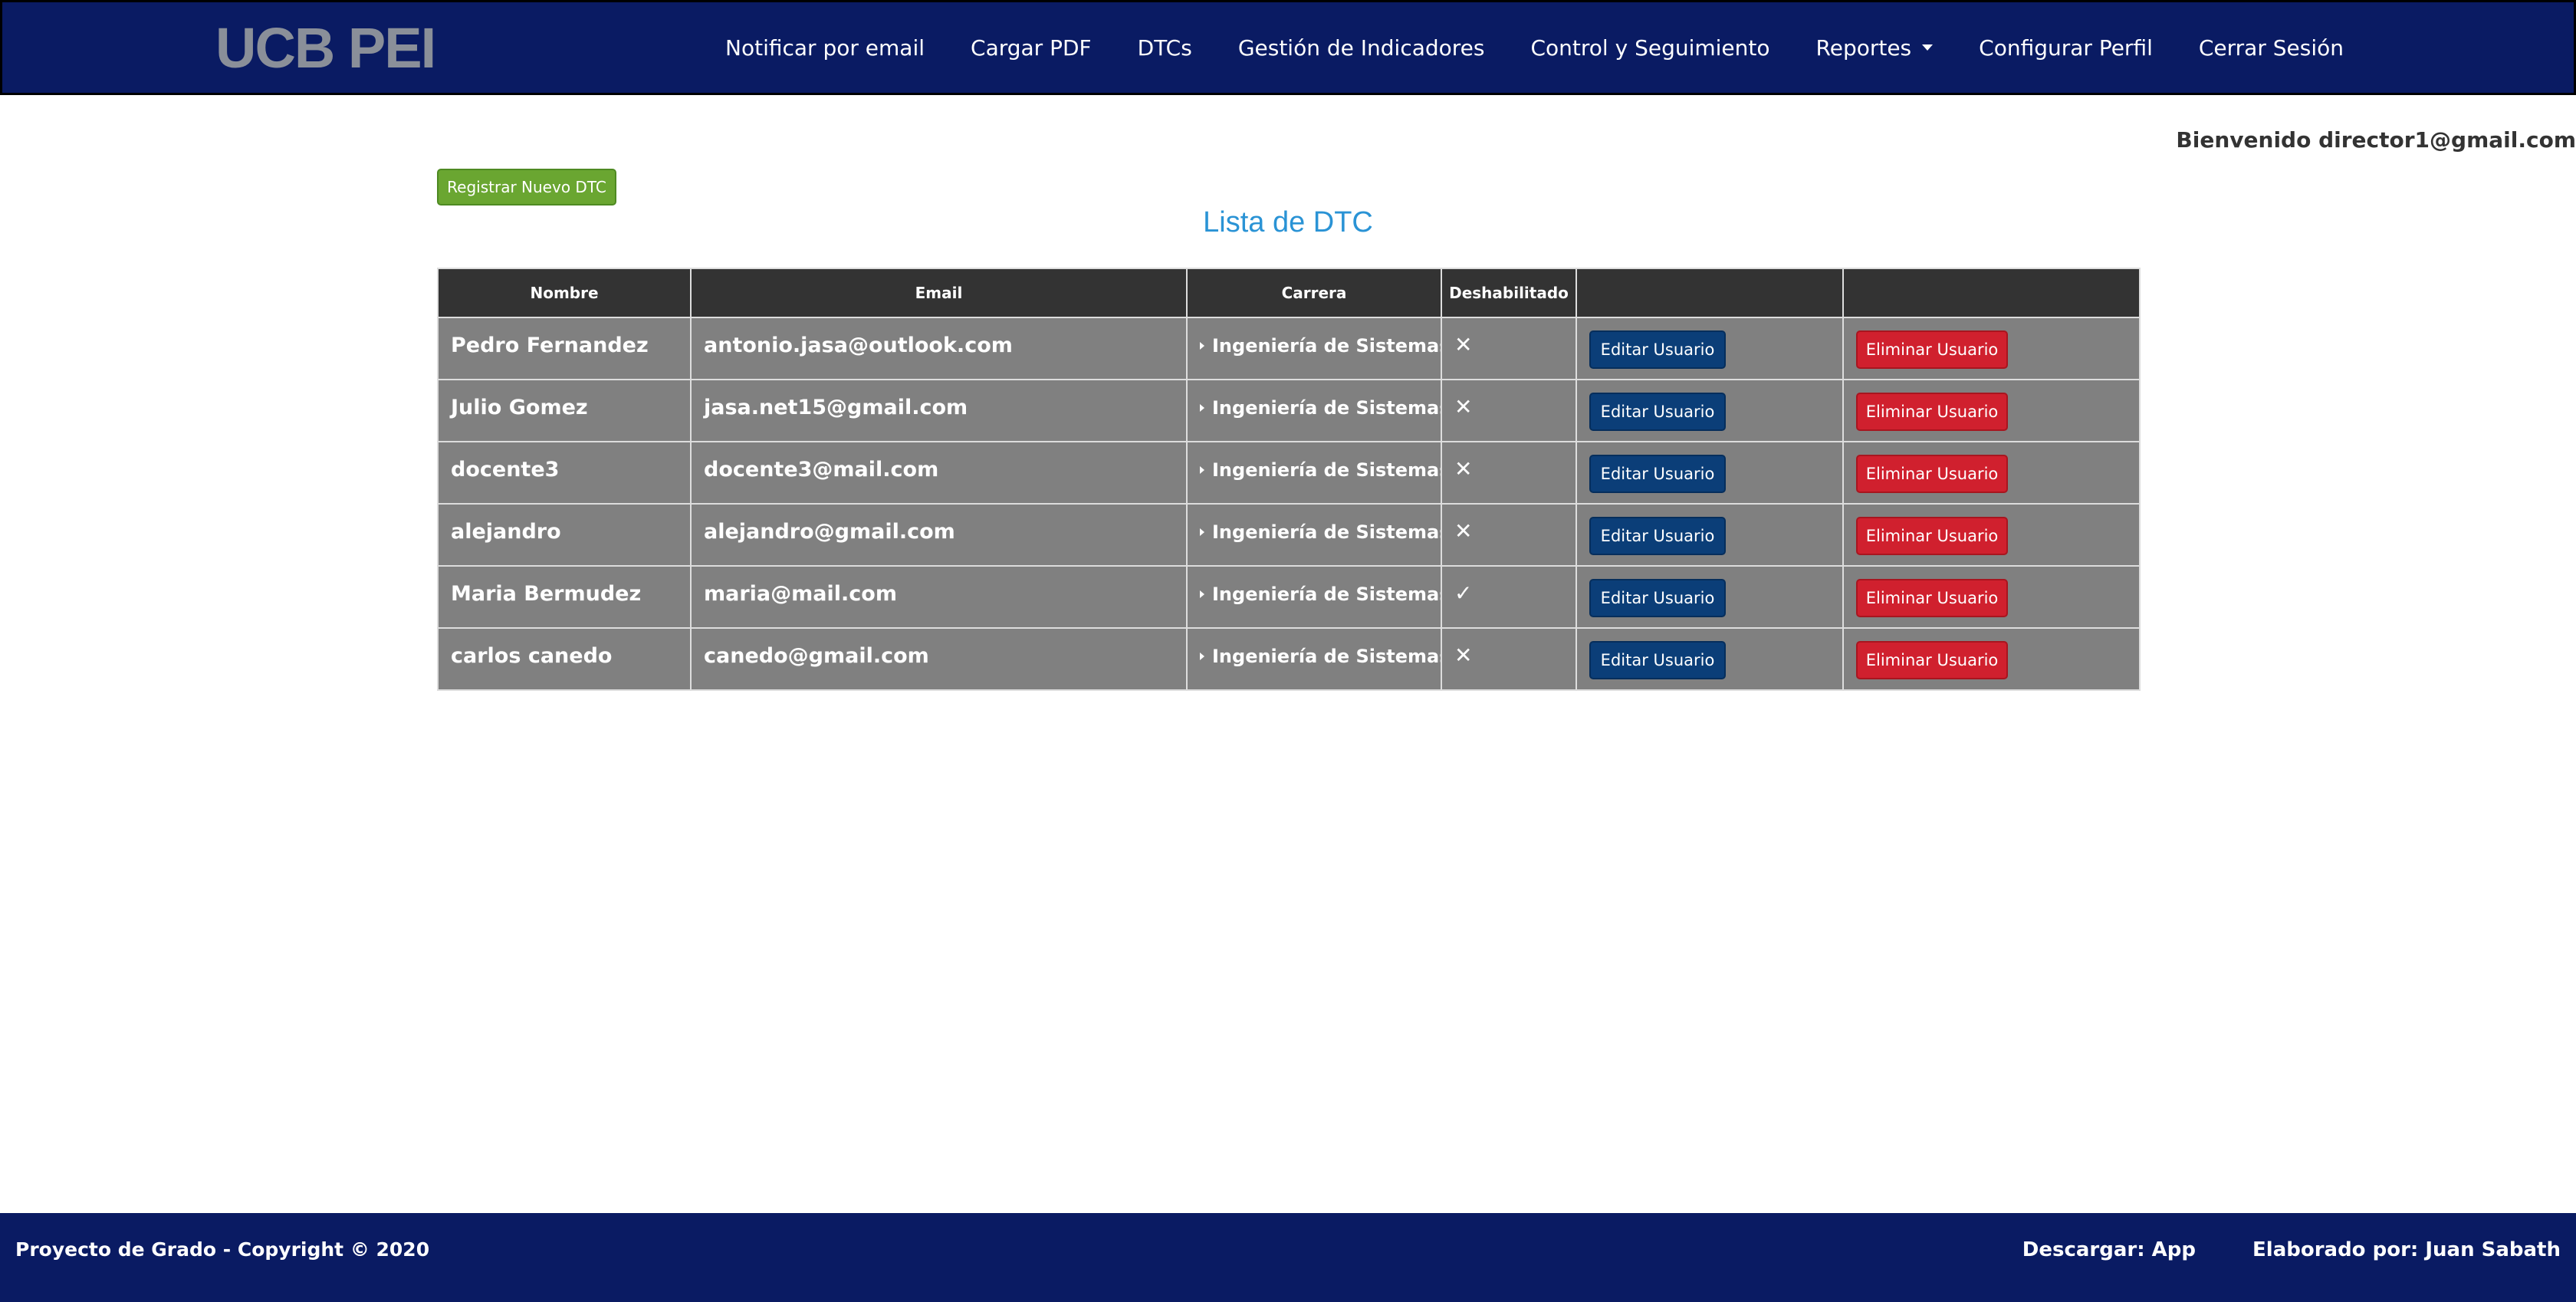 The width and height of the screenshot is (2576, 1302). I want to click on cell-email: jasa.net15@gmail.com, so click(939, 410).